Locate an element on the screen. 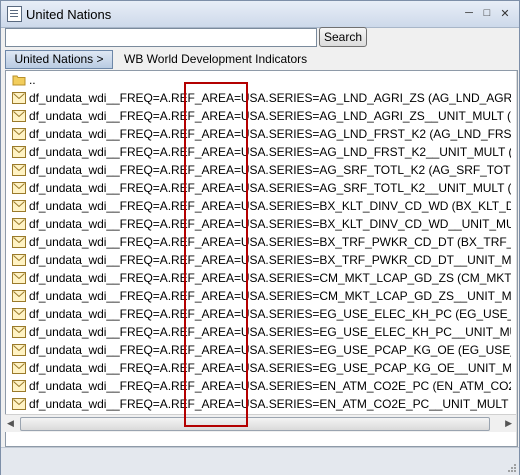 This screenshot has width=520, height=475. maximize-button: □ is located at coordinates (487, 13).